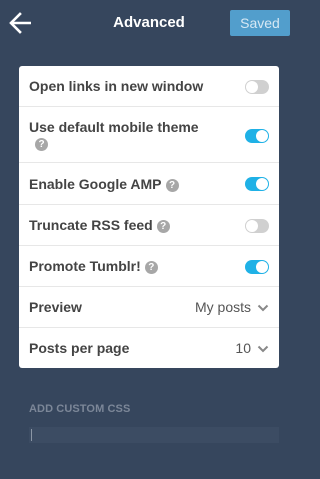 Image resolution: width=320 pixels, height=479 pixels. I want to click on setting-row-posts-per-page: Posts per page 10, so click(149, 348).